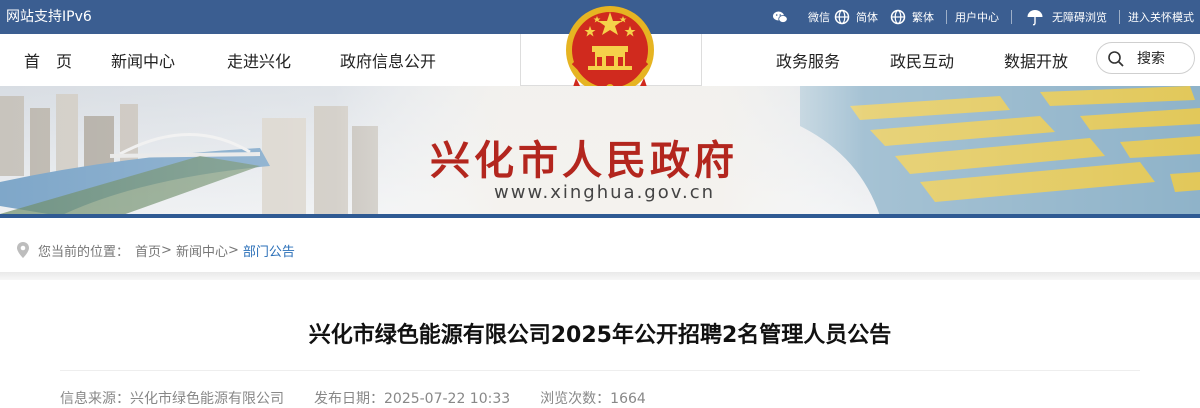  Describe the element at coordinates (808, 60) in the screenshot. I see `nav-services: 政务服务` at that location.